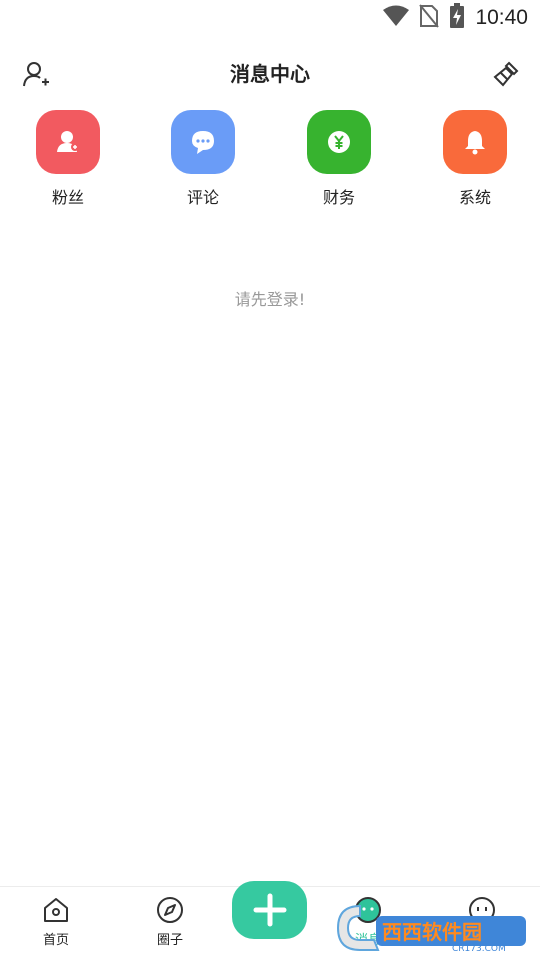  I want to click on clear-messages-button, so click(506, 74).